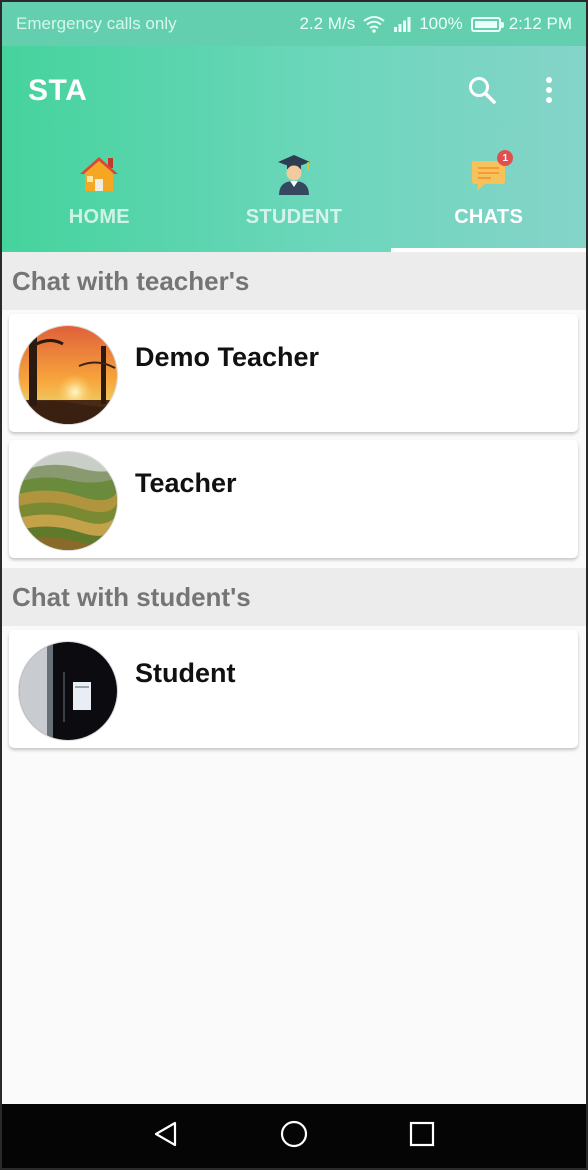 This screenshot has height=1170, width=588. What do you see at coordinates (96, 23) in the screenshot?
I see `carrier-text: Emergency calls only` at bounding box center [96, 23].